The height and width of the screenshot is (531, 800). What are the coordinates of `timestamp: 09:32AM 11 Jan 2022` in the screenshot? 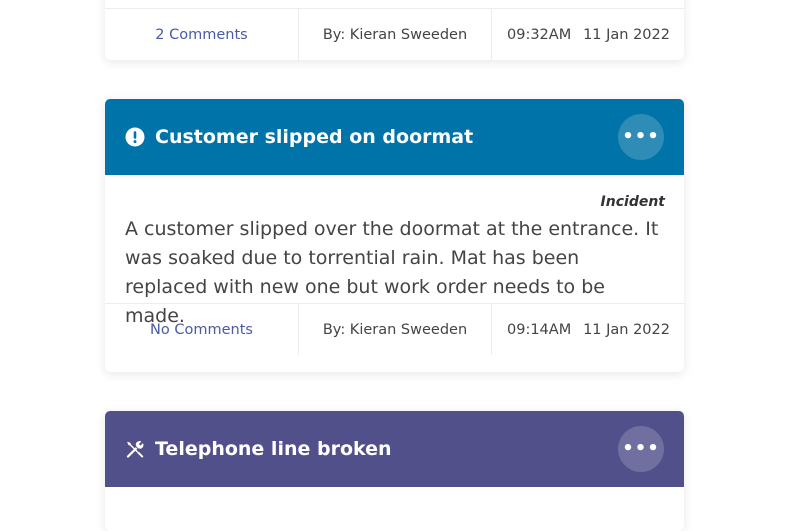 It's located at (588, 34).